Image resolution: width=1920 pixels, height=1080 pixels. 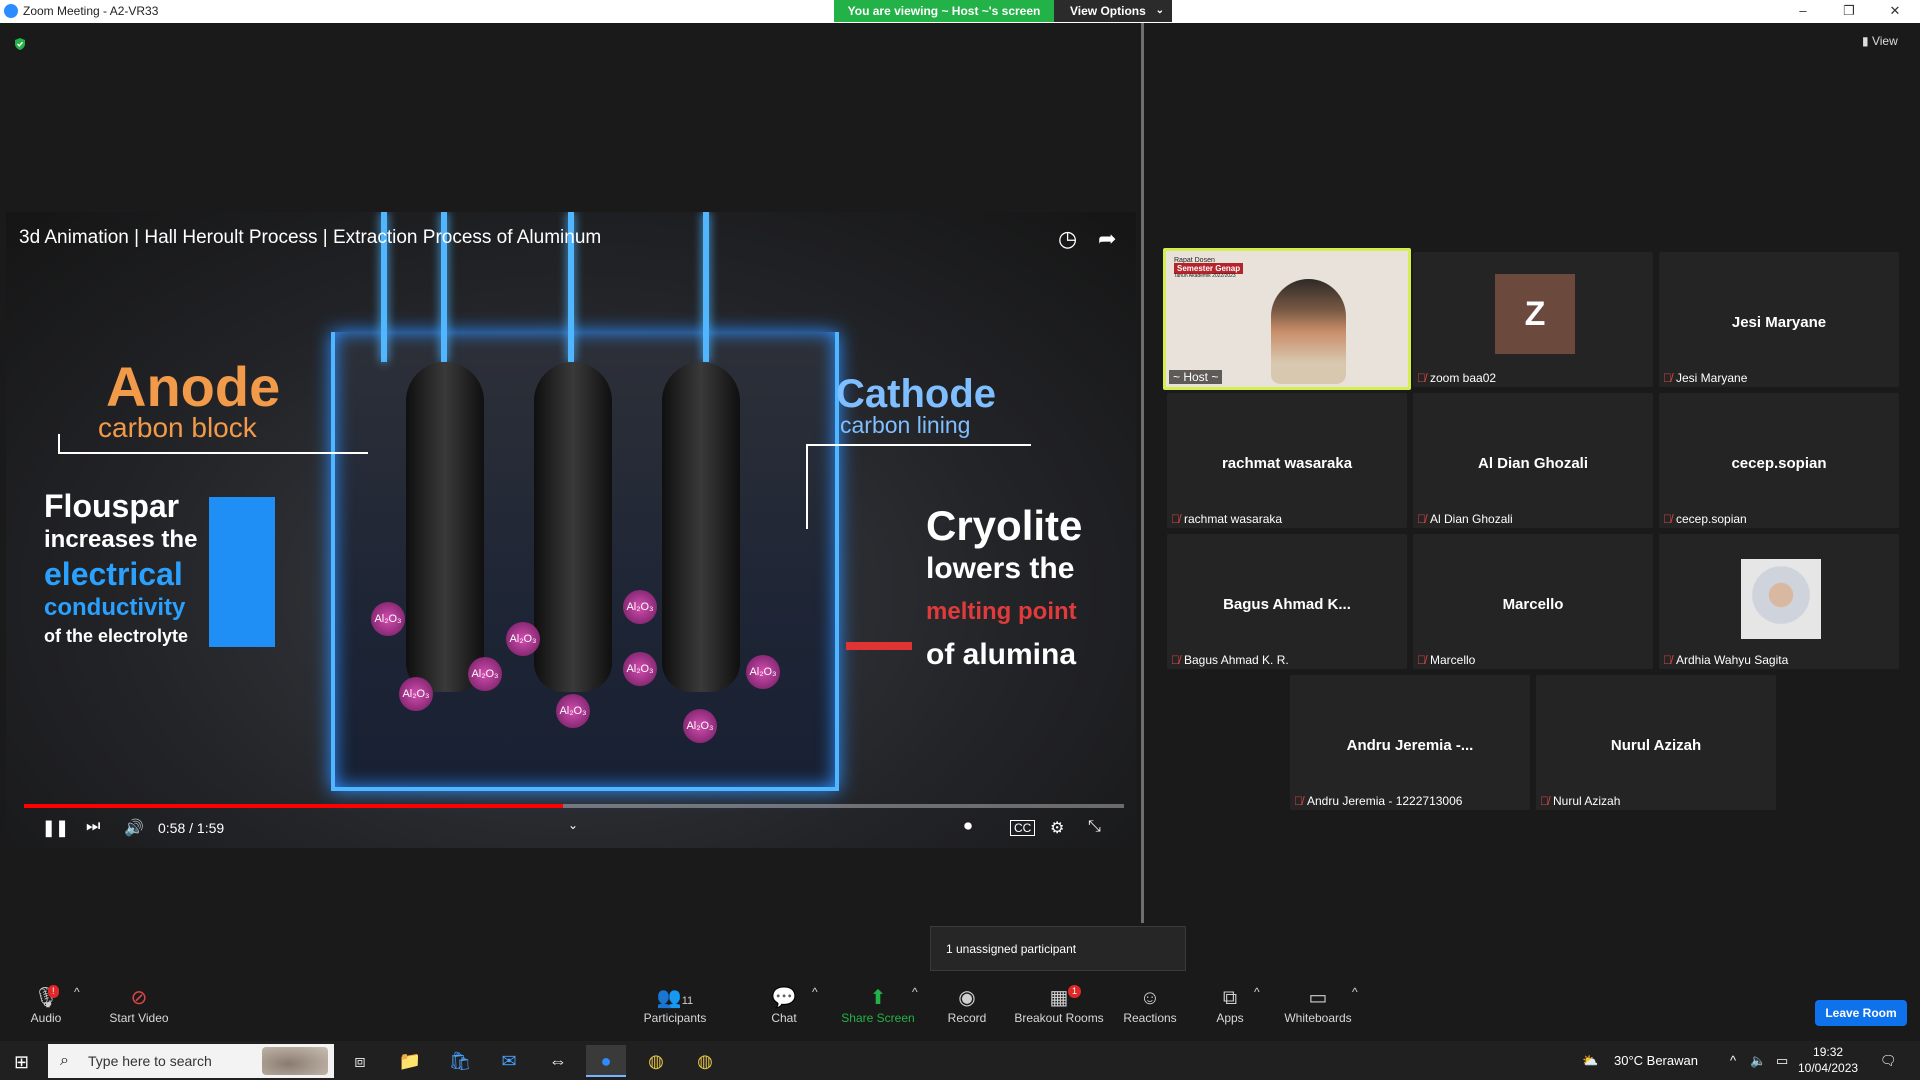 I want to click on settings-gear-icon: ⚙, so click(x=1057, y=828).